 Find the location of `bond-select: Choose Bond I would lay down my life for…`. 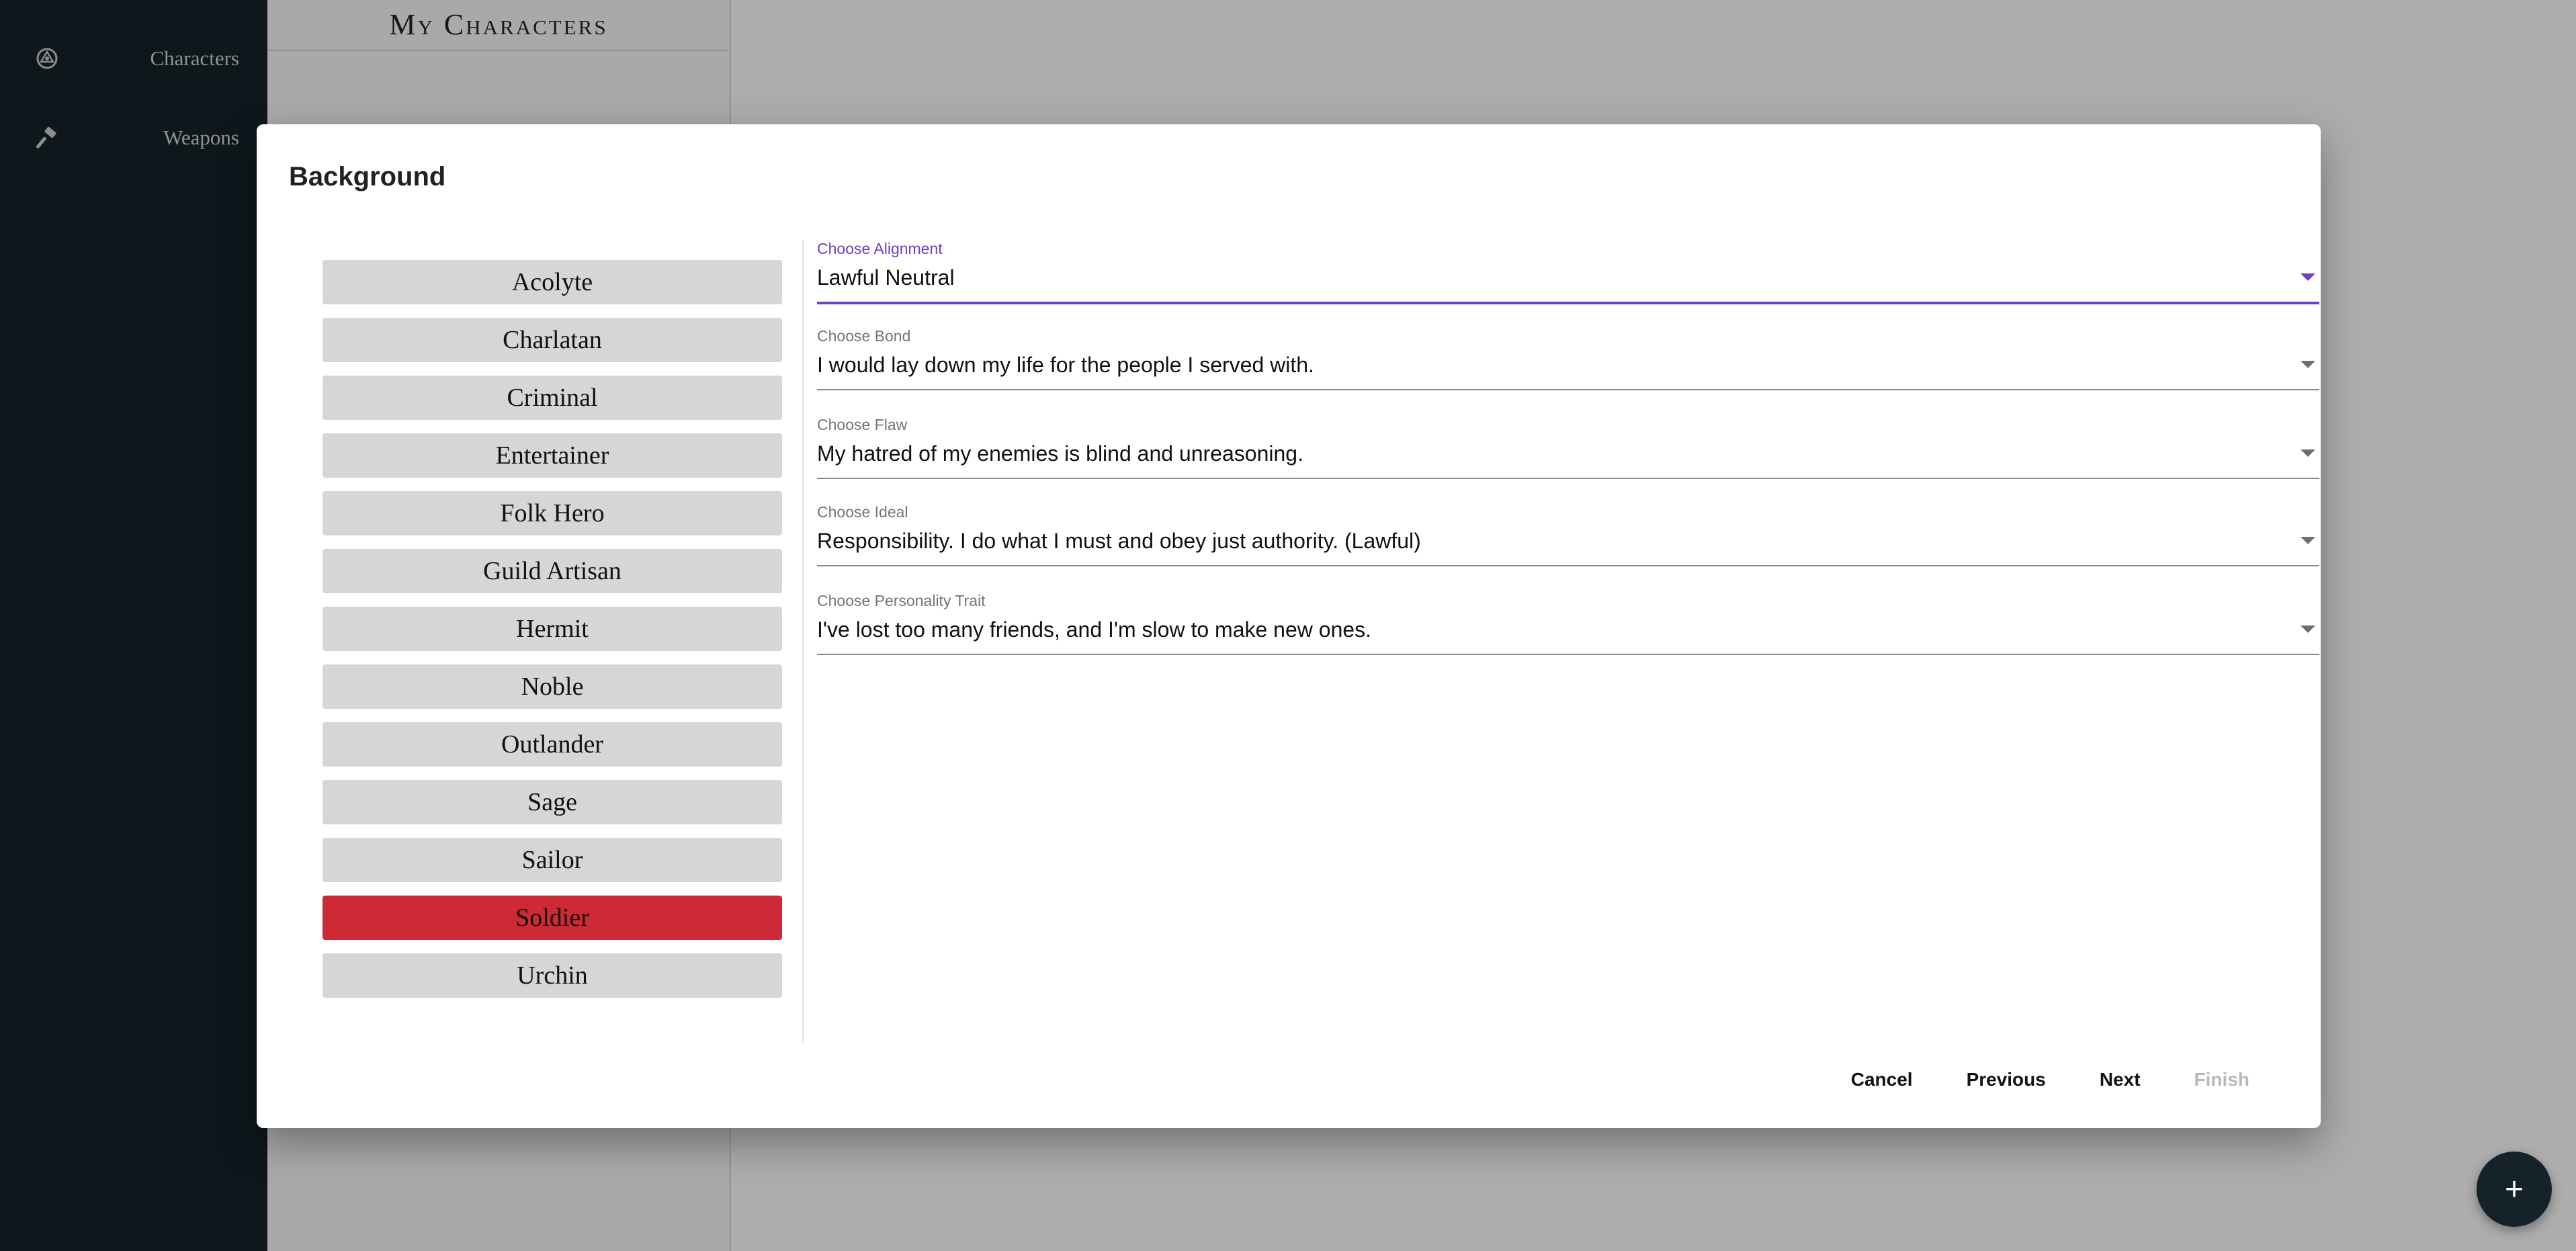

bond-select: Choose Bond I would lay down my life for… is located at coordinates (1568, 358).